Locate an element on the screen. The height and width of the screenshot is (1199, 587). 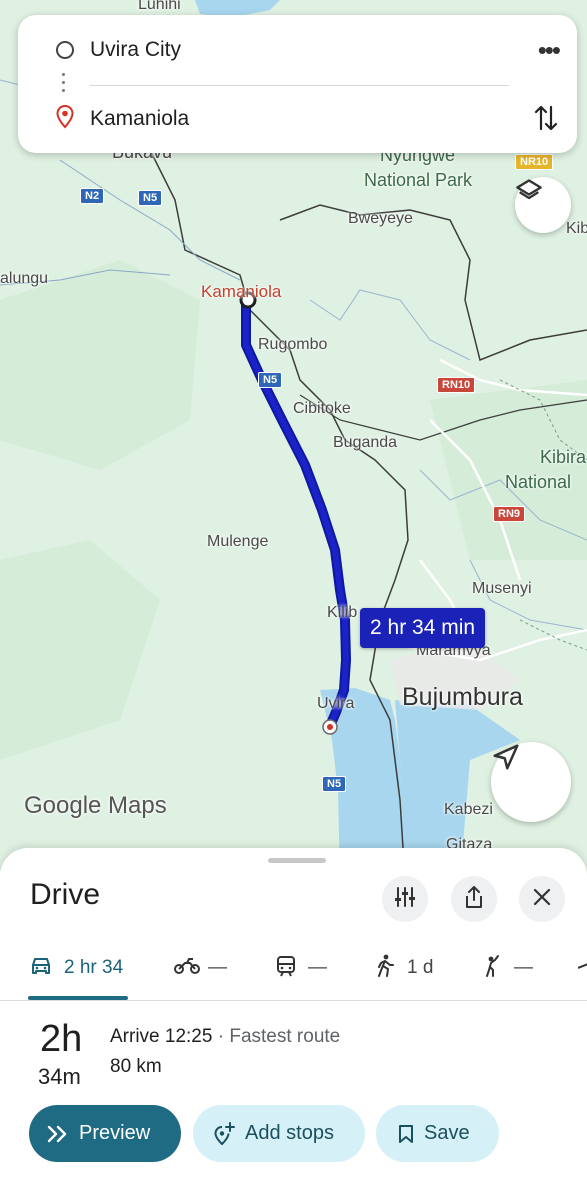
map-label-bujumbura: Bujumbura is located at coordinates (462, 697).